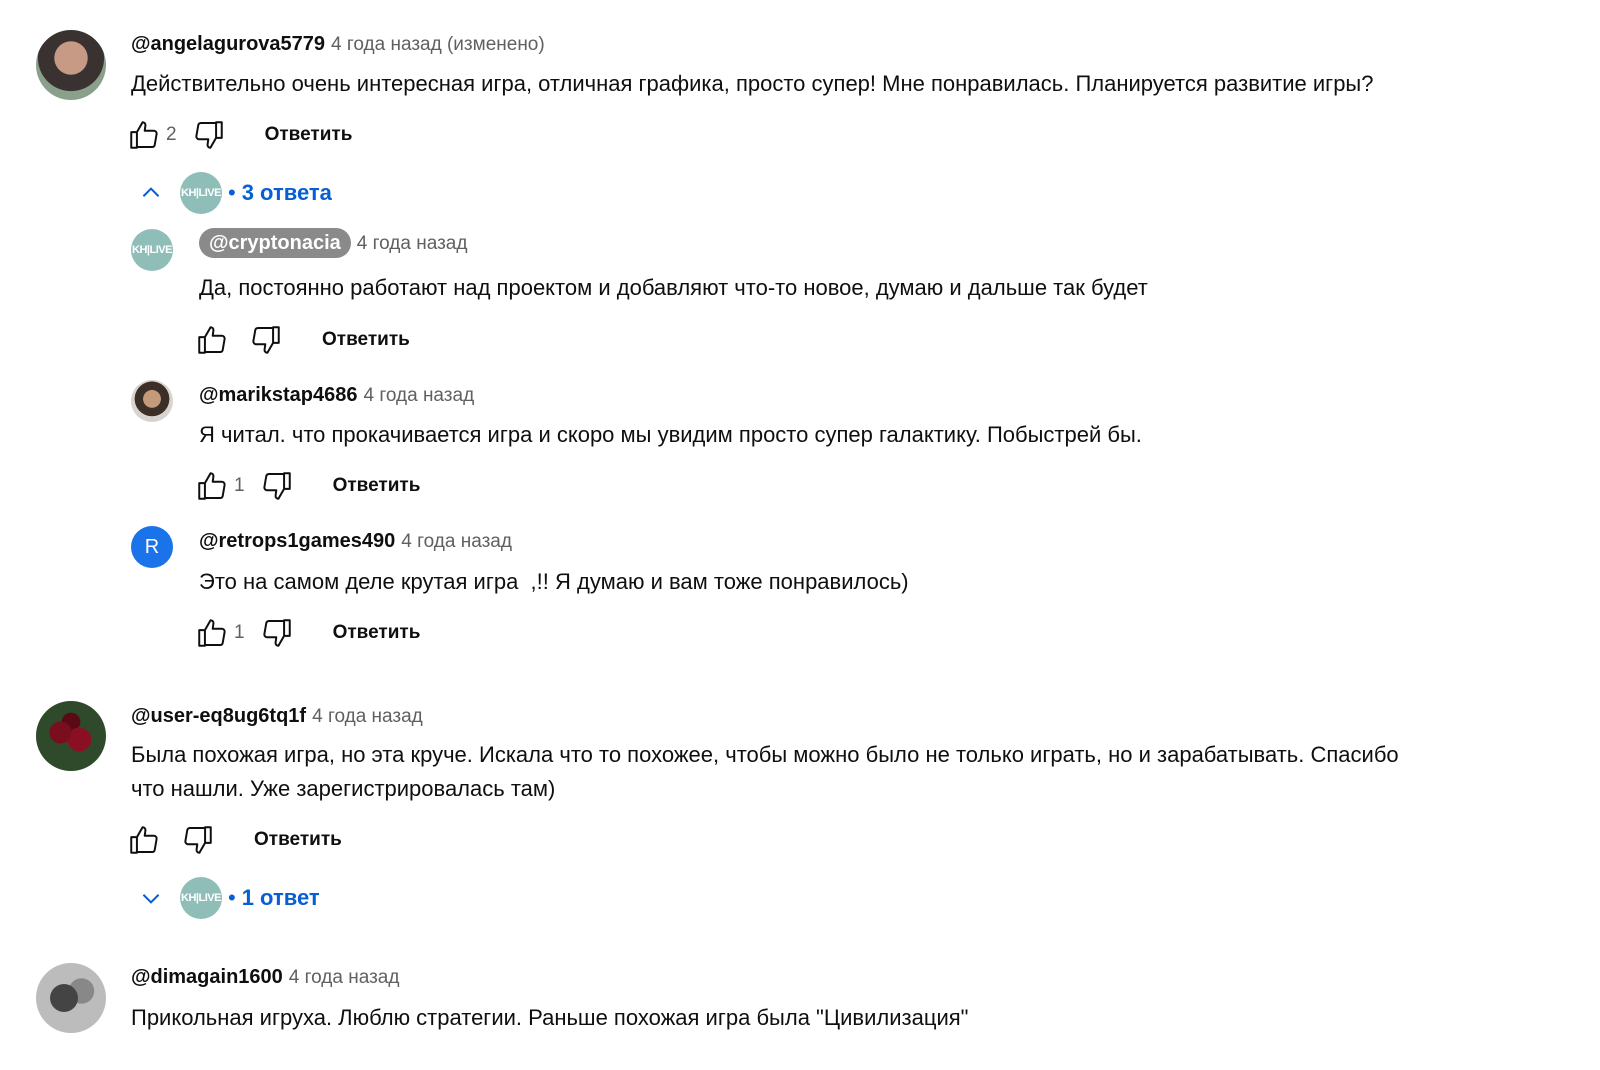 Image resolution: width=1600 pixels, height=1070 pixels. I want to click on like-count: 2, so click(171, 134).